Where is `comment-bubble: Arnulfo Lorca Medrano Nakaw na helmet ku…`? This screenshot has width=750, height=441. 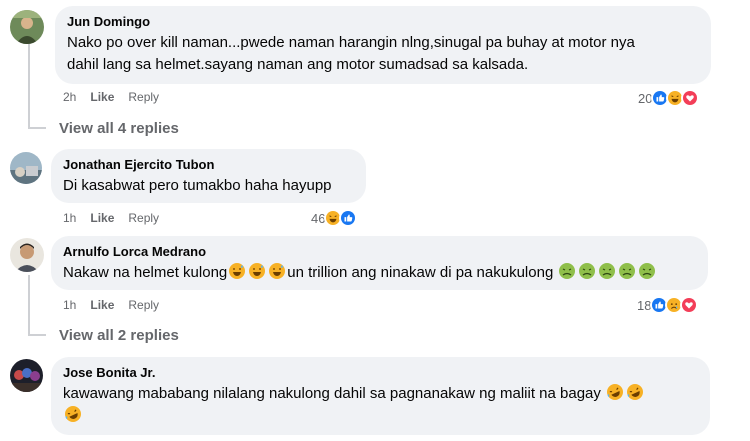
comment-bubble: Arnulfo Lorca Medrano Nakaw na helmet ku… is located at coordinates (379, 263).